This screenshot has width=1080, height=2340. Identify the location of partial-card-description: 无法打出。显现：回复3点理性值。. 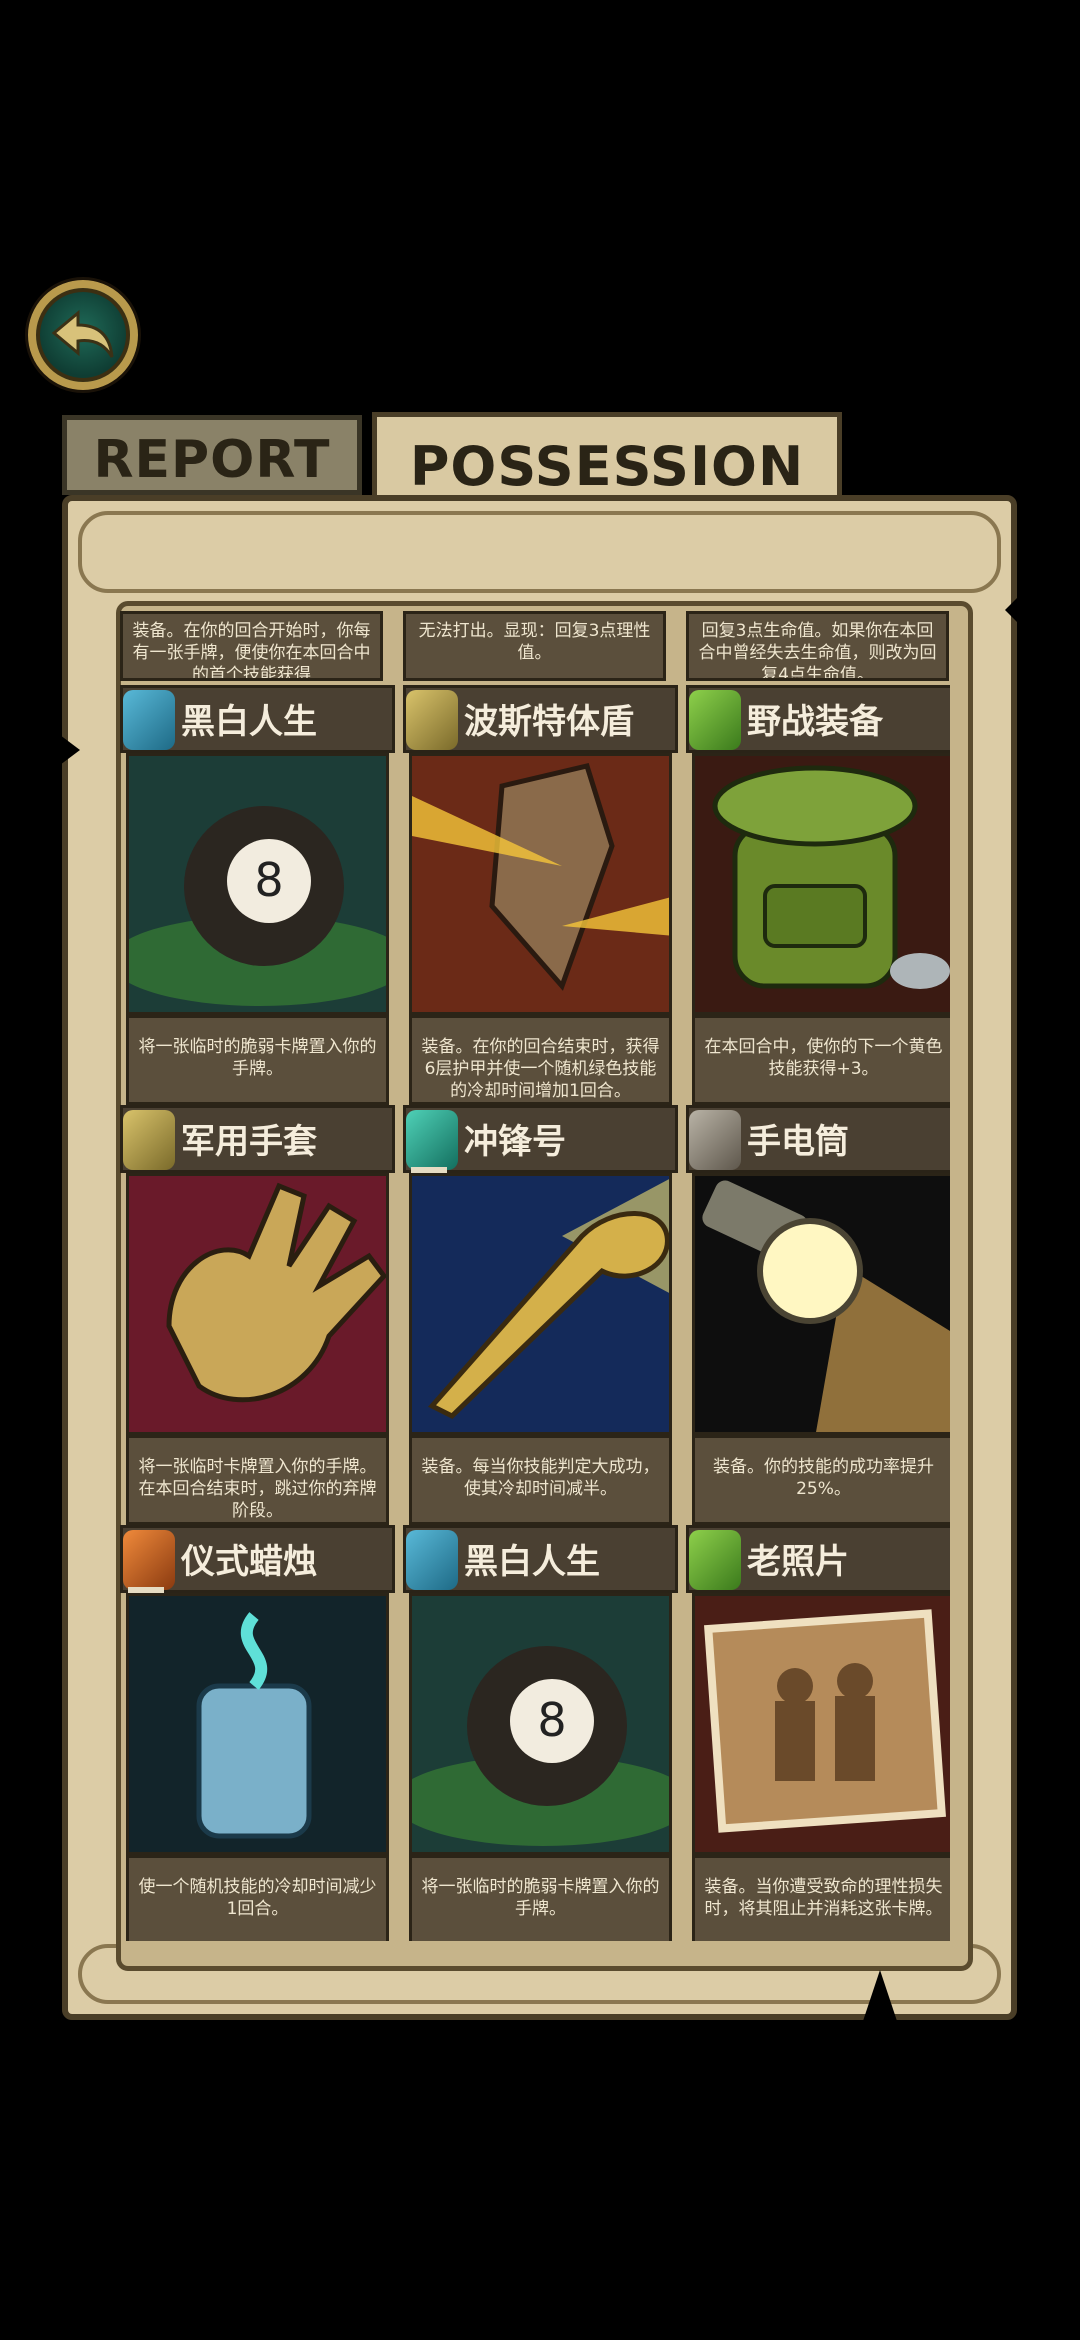
(534, 646).